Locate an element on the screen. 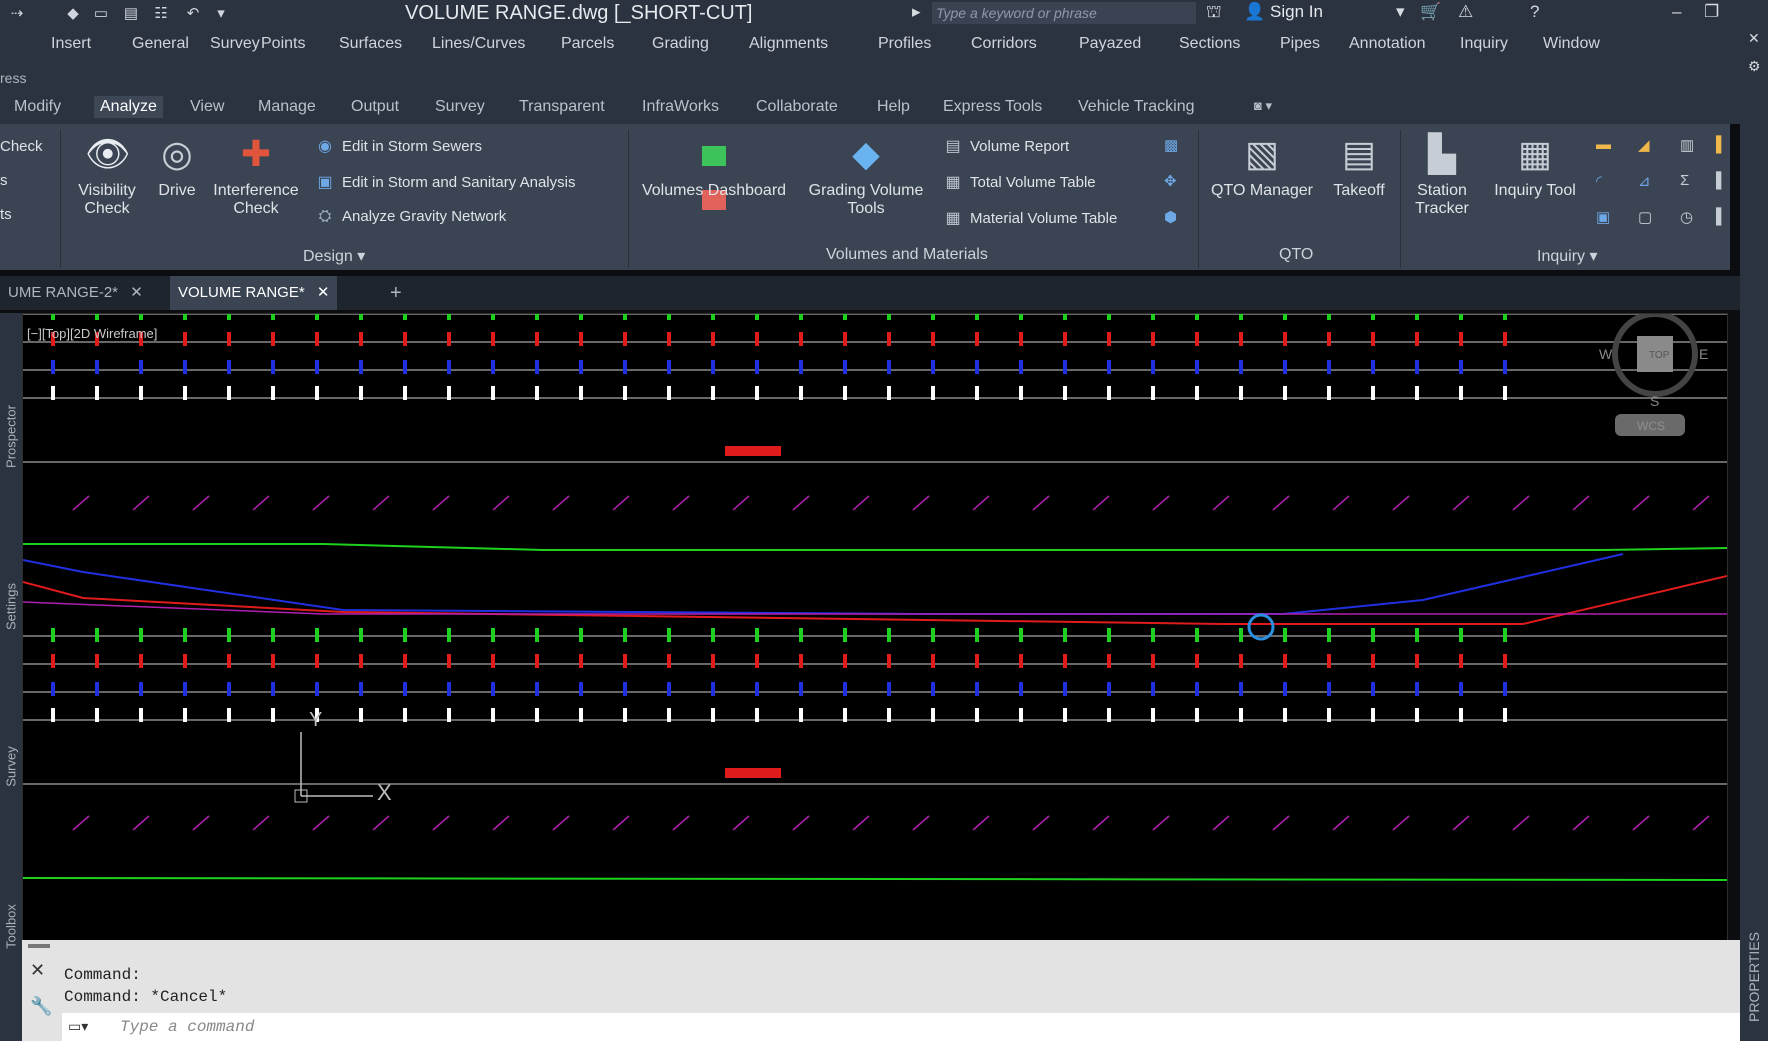 The width and height of the screenshot is (1768, 1041). design-panel-label: Design ▾ is located at coordinates (334, 256).